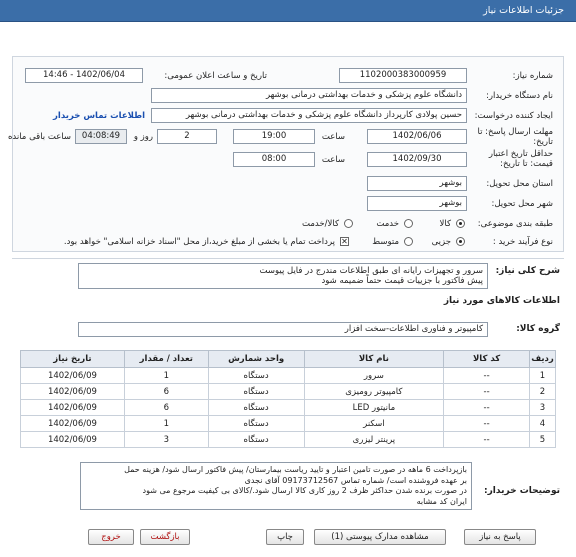 The image size is (576, 557). I want to click on table-row: 2 -- کامپیوتر رومیزی دستگاه 6 1402/06/09, so click(288, 391).